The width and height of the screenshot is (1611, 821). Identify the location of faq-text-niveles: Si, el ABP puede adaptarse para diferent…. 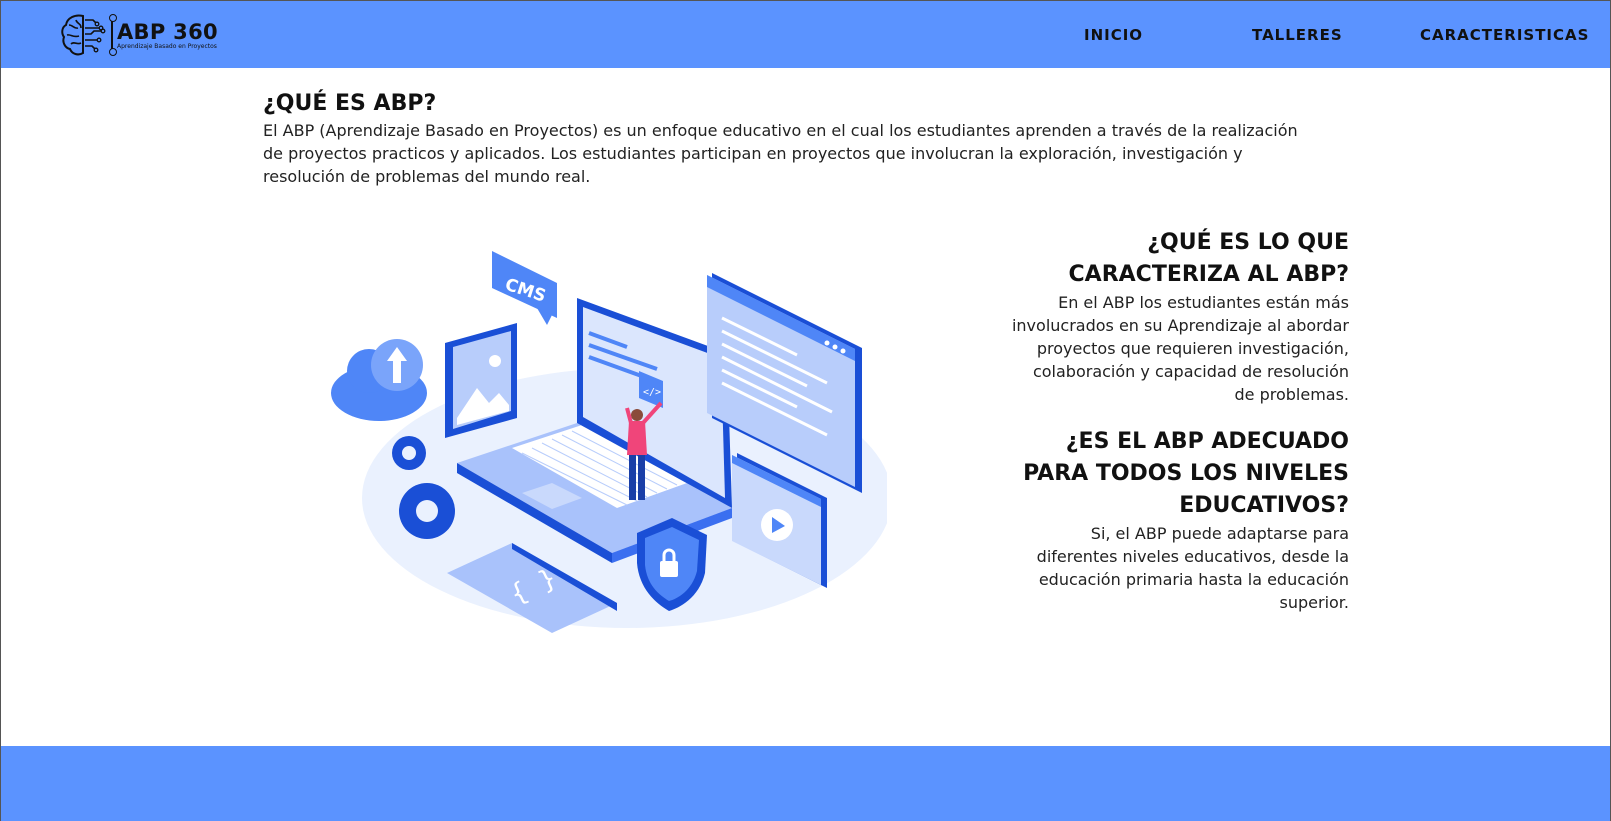
(1192, 568).